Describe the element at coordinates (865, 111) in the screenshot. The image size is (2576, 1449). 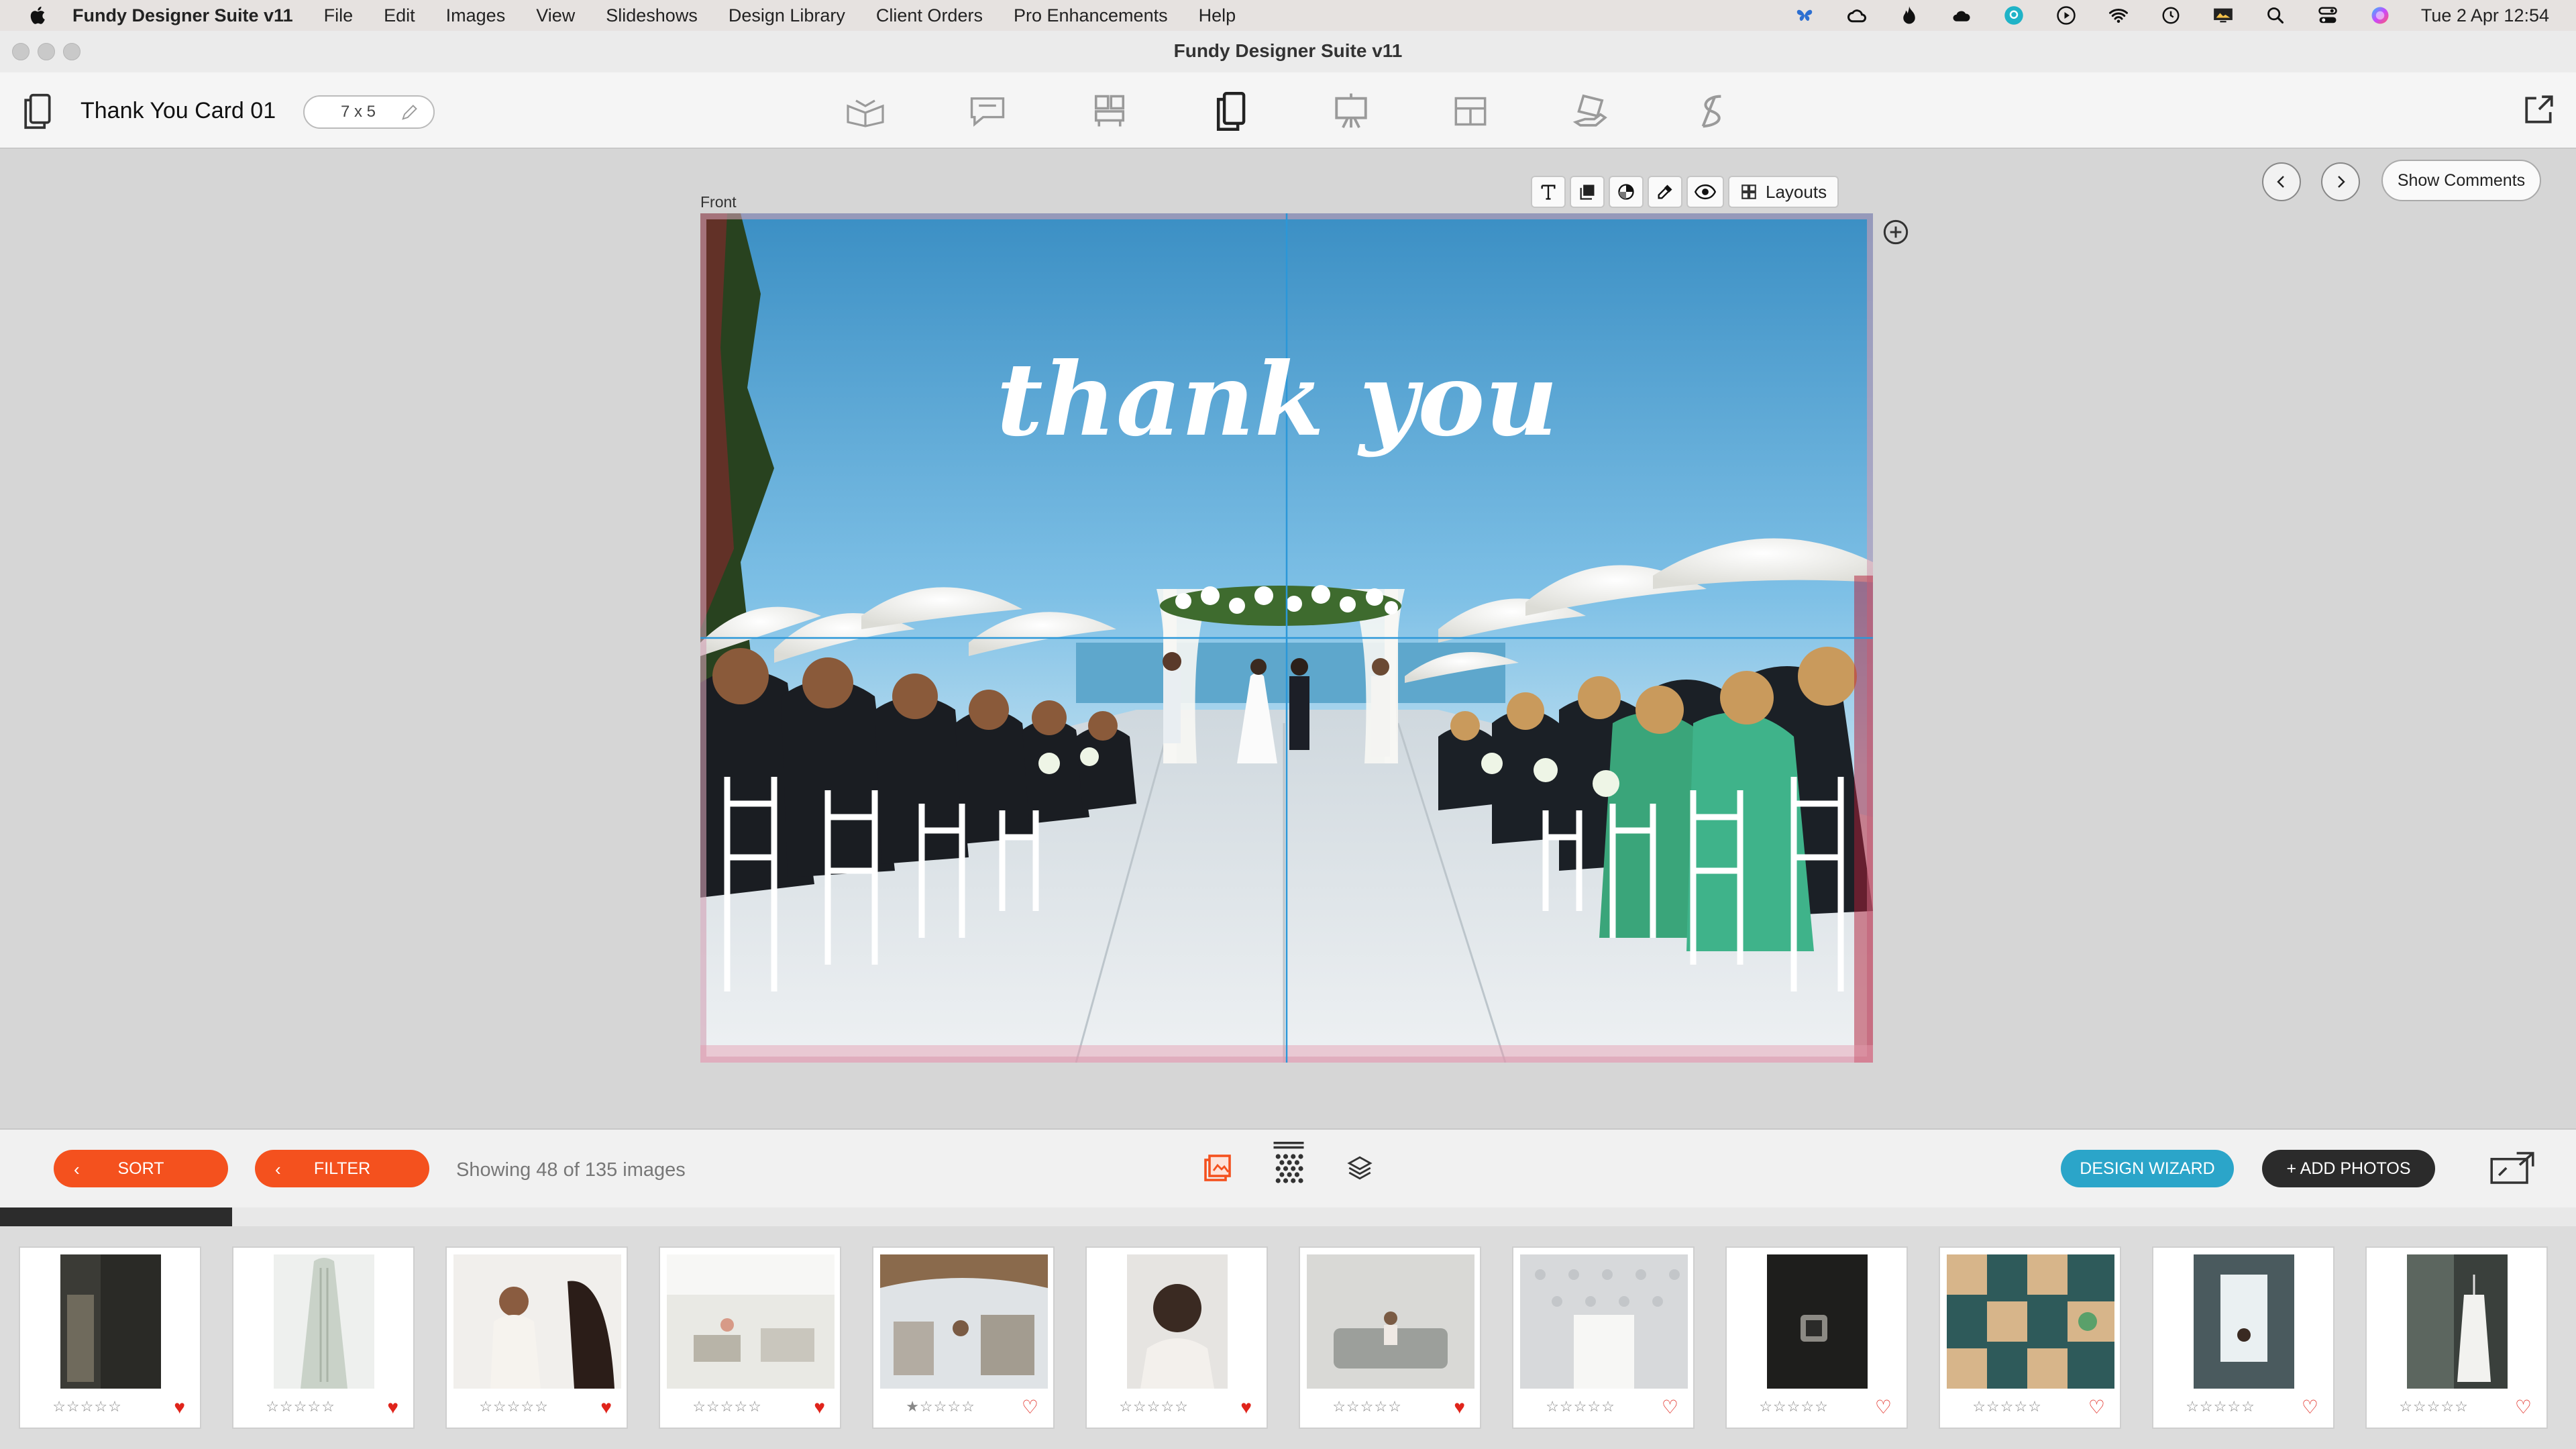
I see `album-icon` at that location.